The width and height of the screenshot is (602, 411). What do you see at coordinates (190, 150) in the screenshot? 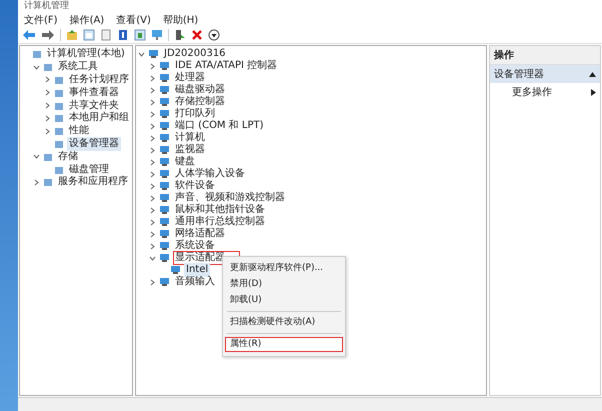
I see `tree-item: 监视器` at bounding box center [190, 150].